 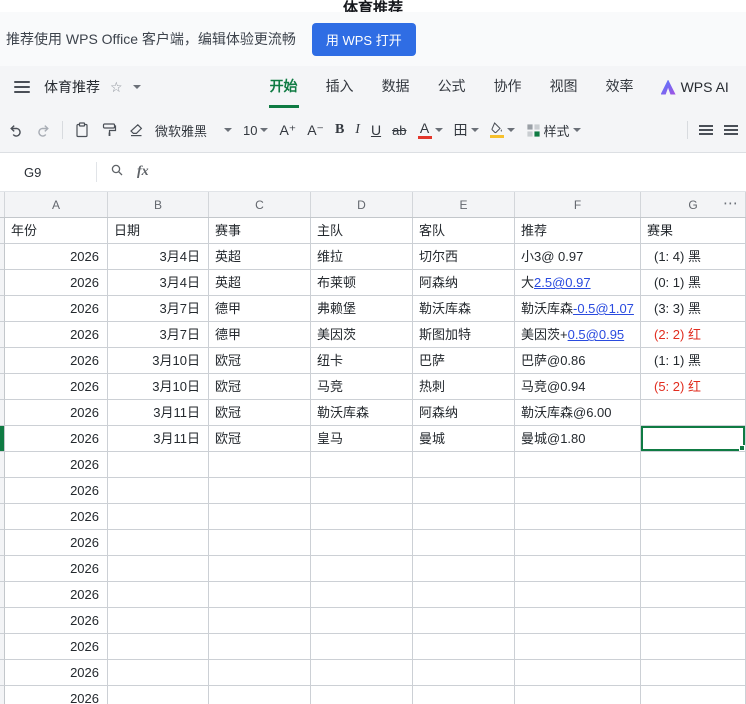 What do you see at coordinates (158, 439) in the screenshot?
I see `cell-B9: 3月11日` at bounding box center [158, 439].